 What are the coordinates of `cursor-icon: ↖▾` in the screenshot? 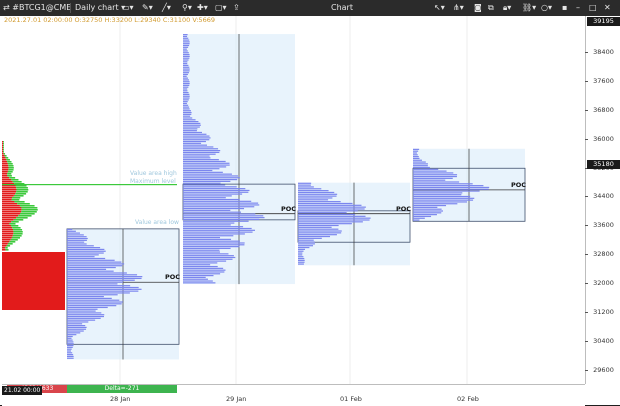 It's located at (439, 8).